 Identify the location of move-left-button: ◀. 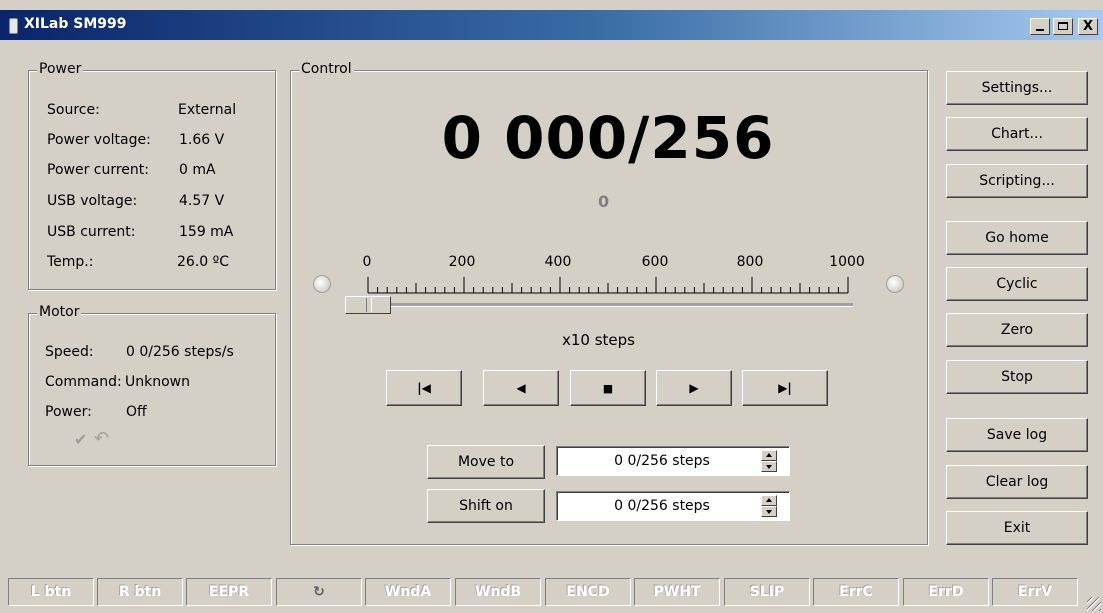
(521, 388).